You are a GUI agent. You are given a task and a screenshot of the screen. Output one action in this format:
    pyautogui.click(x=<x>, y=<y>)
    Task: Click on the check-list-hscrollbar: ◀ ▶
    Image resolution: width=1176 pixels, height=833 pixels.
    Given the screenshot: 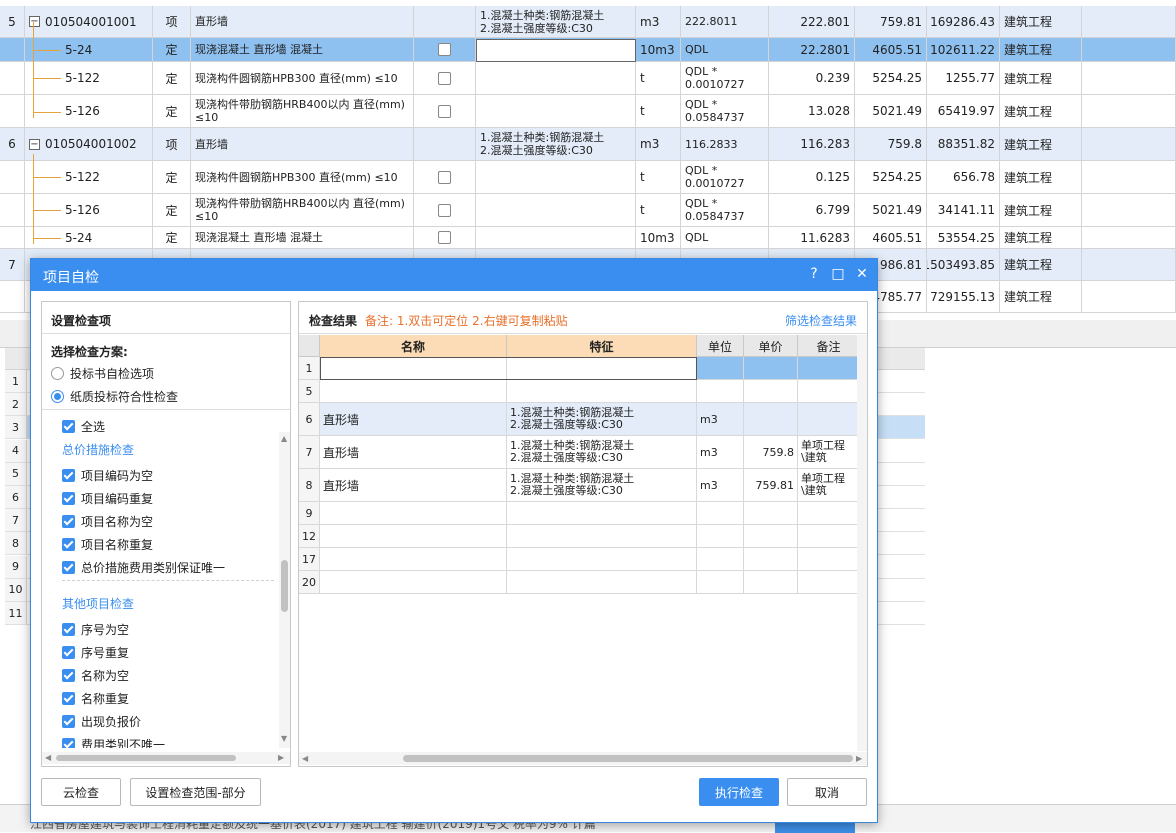 What is the action you would take?
    pyautogui.click(x=166, y=758)
    